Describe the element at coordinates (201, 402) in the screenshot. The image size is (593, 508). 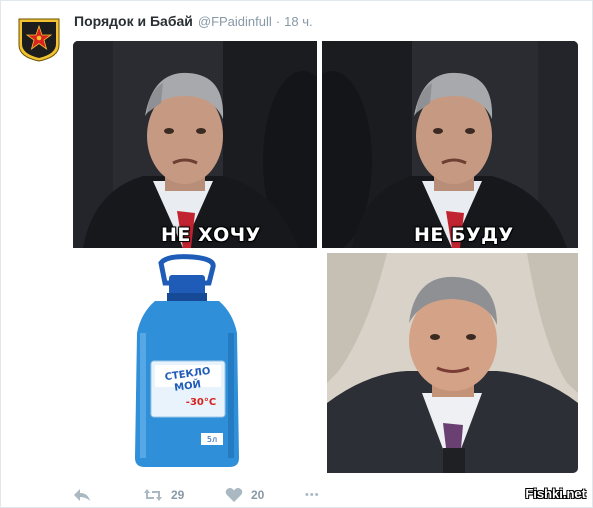
I see `bottle-temp: -30°С` at that location.